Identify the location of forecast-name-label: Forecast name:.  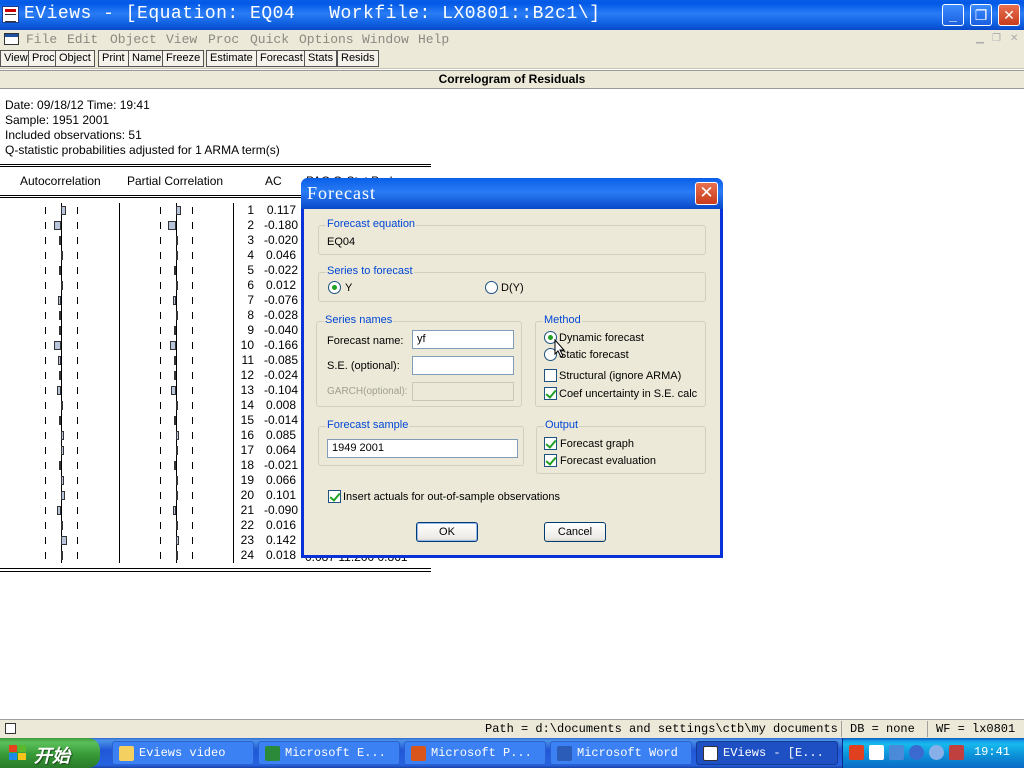
(365, 341).